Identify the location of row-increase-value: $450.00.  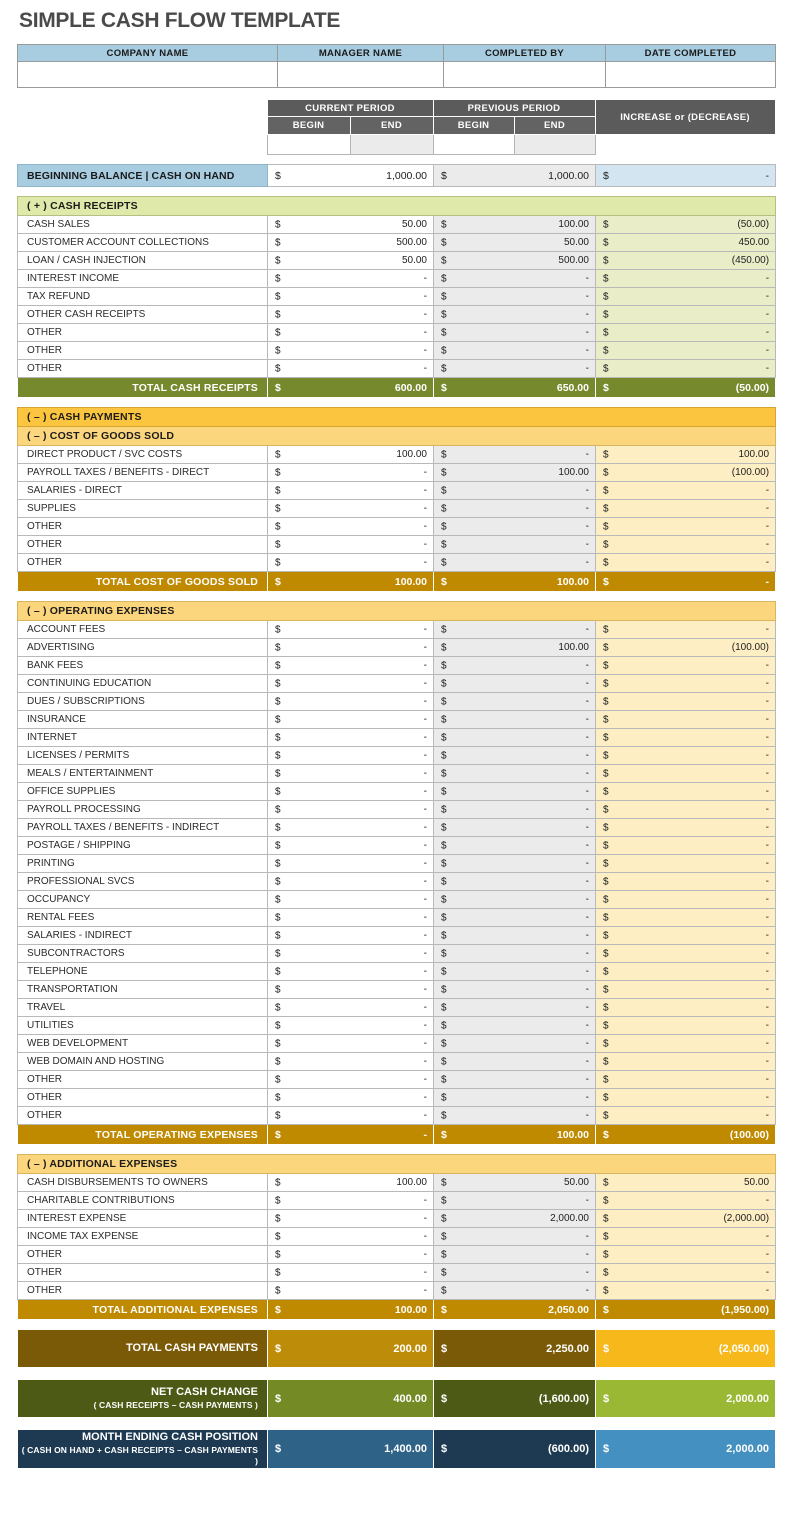
(685, 242).